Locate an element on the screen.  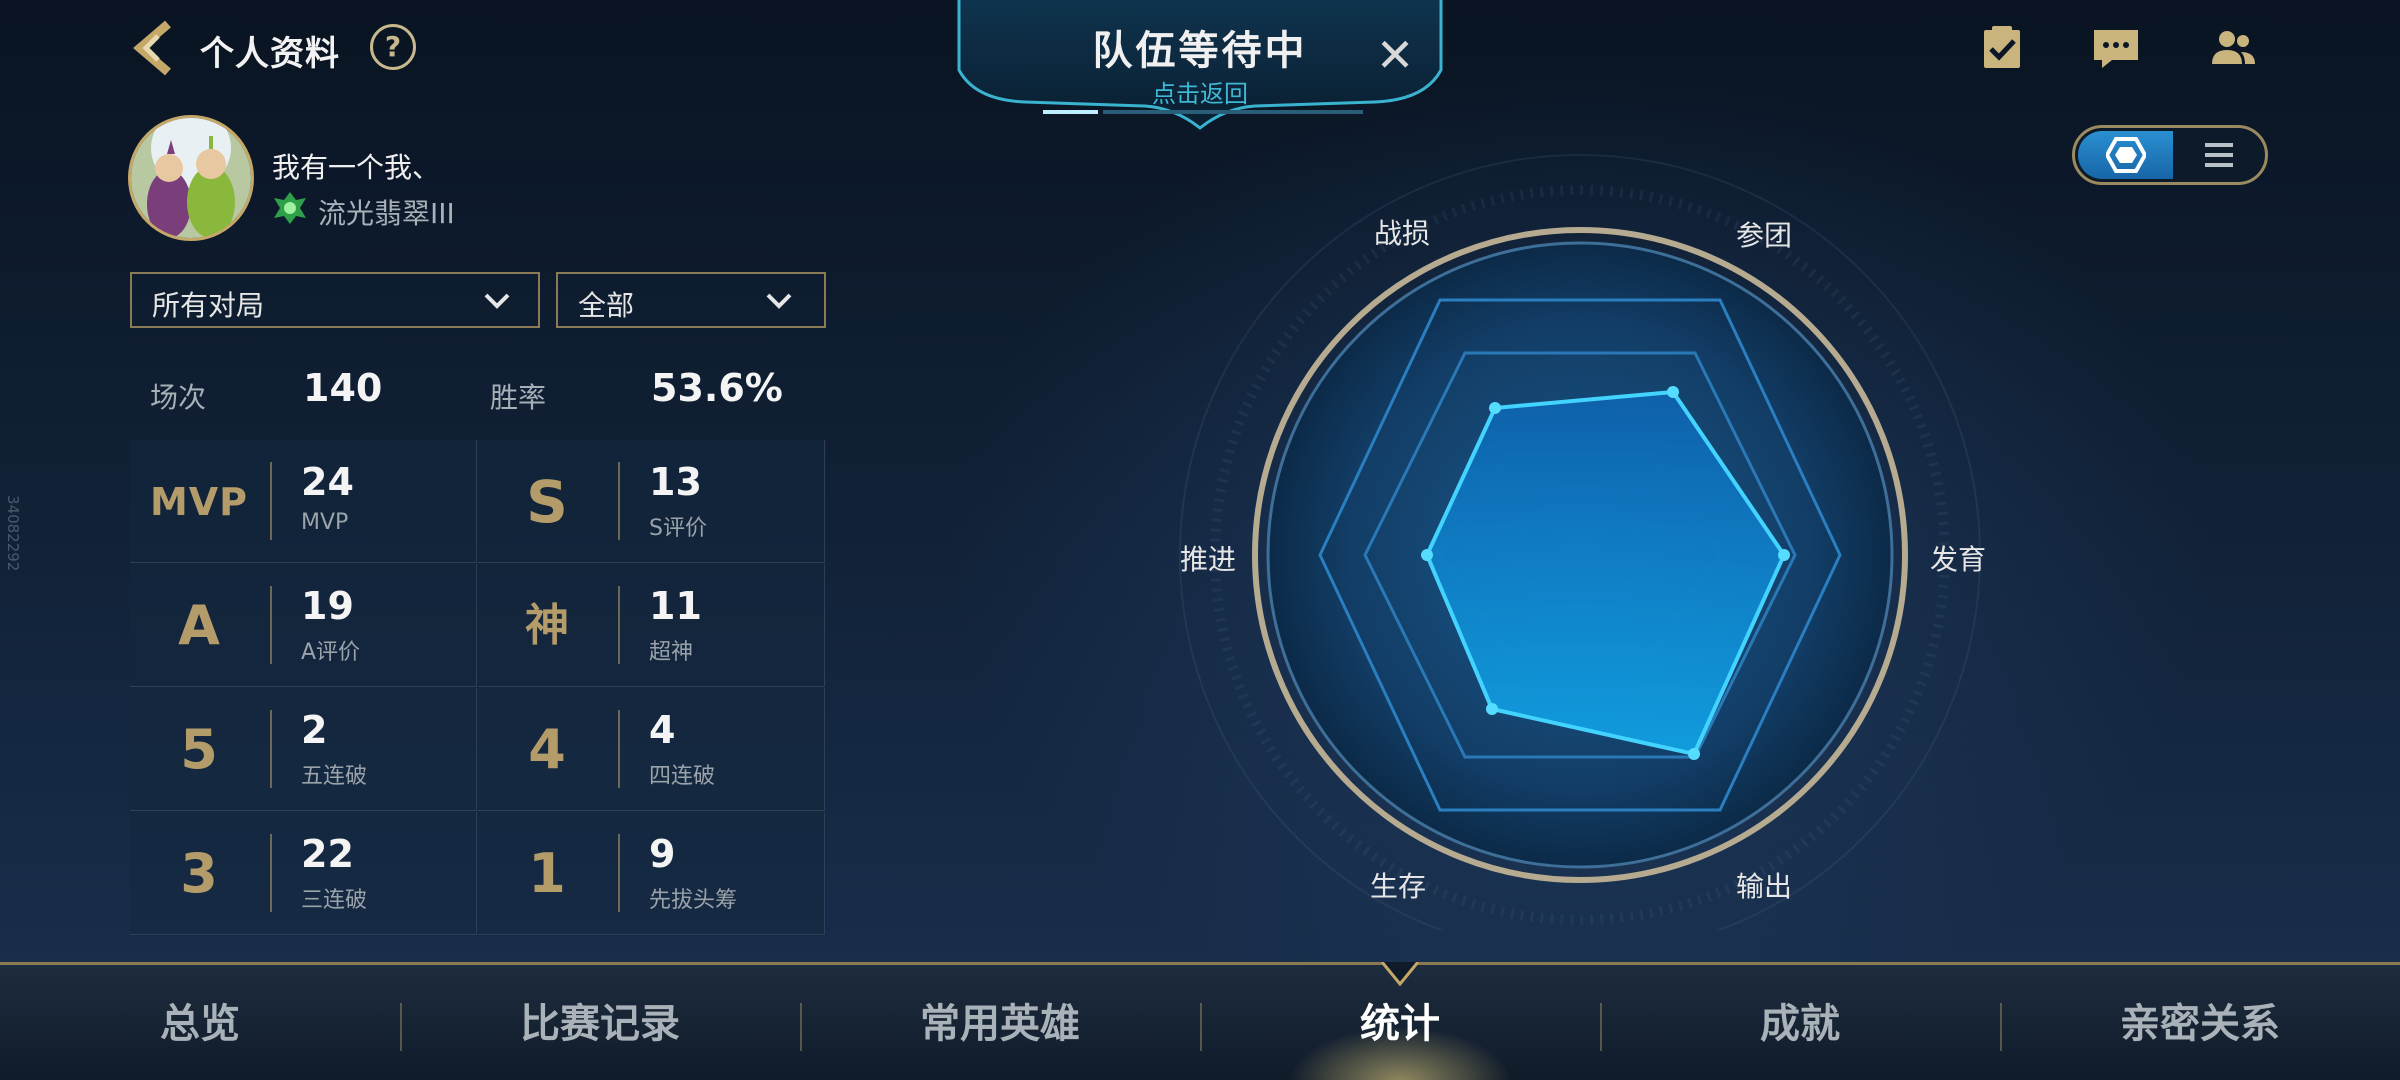
hexagon-icon is located at coordinates (2126, 155).